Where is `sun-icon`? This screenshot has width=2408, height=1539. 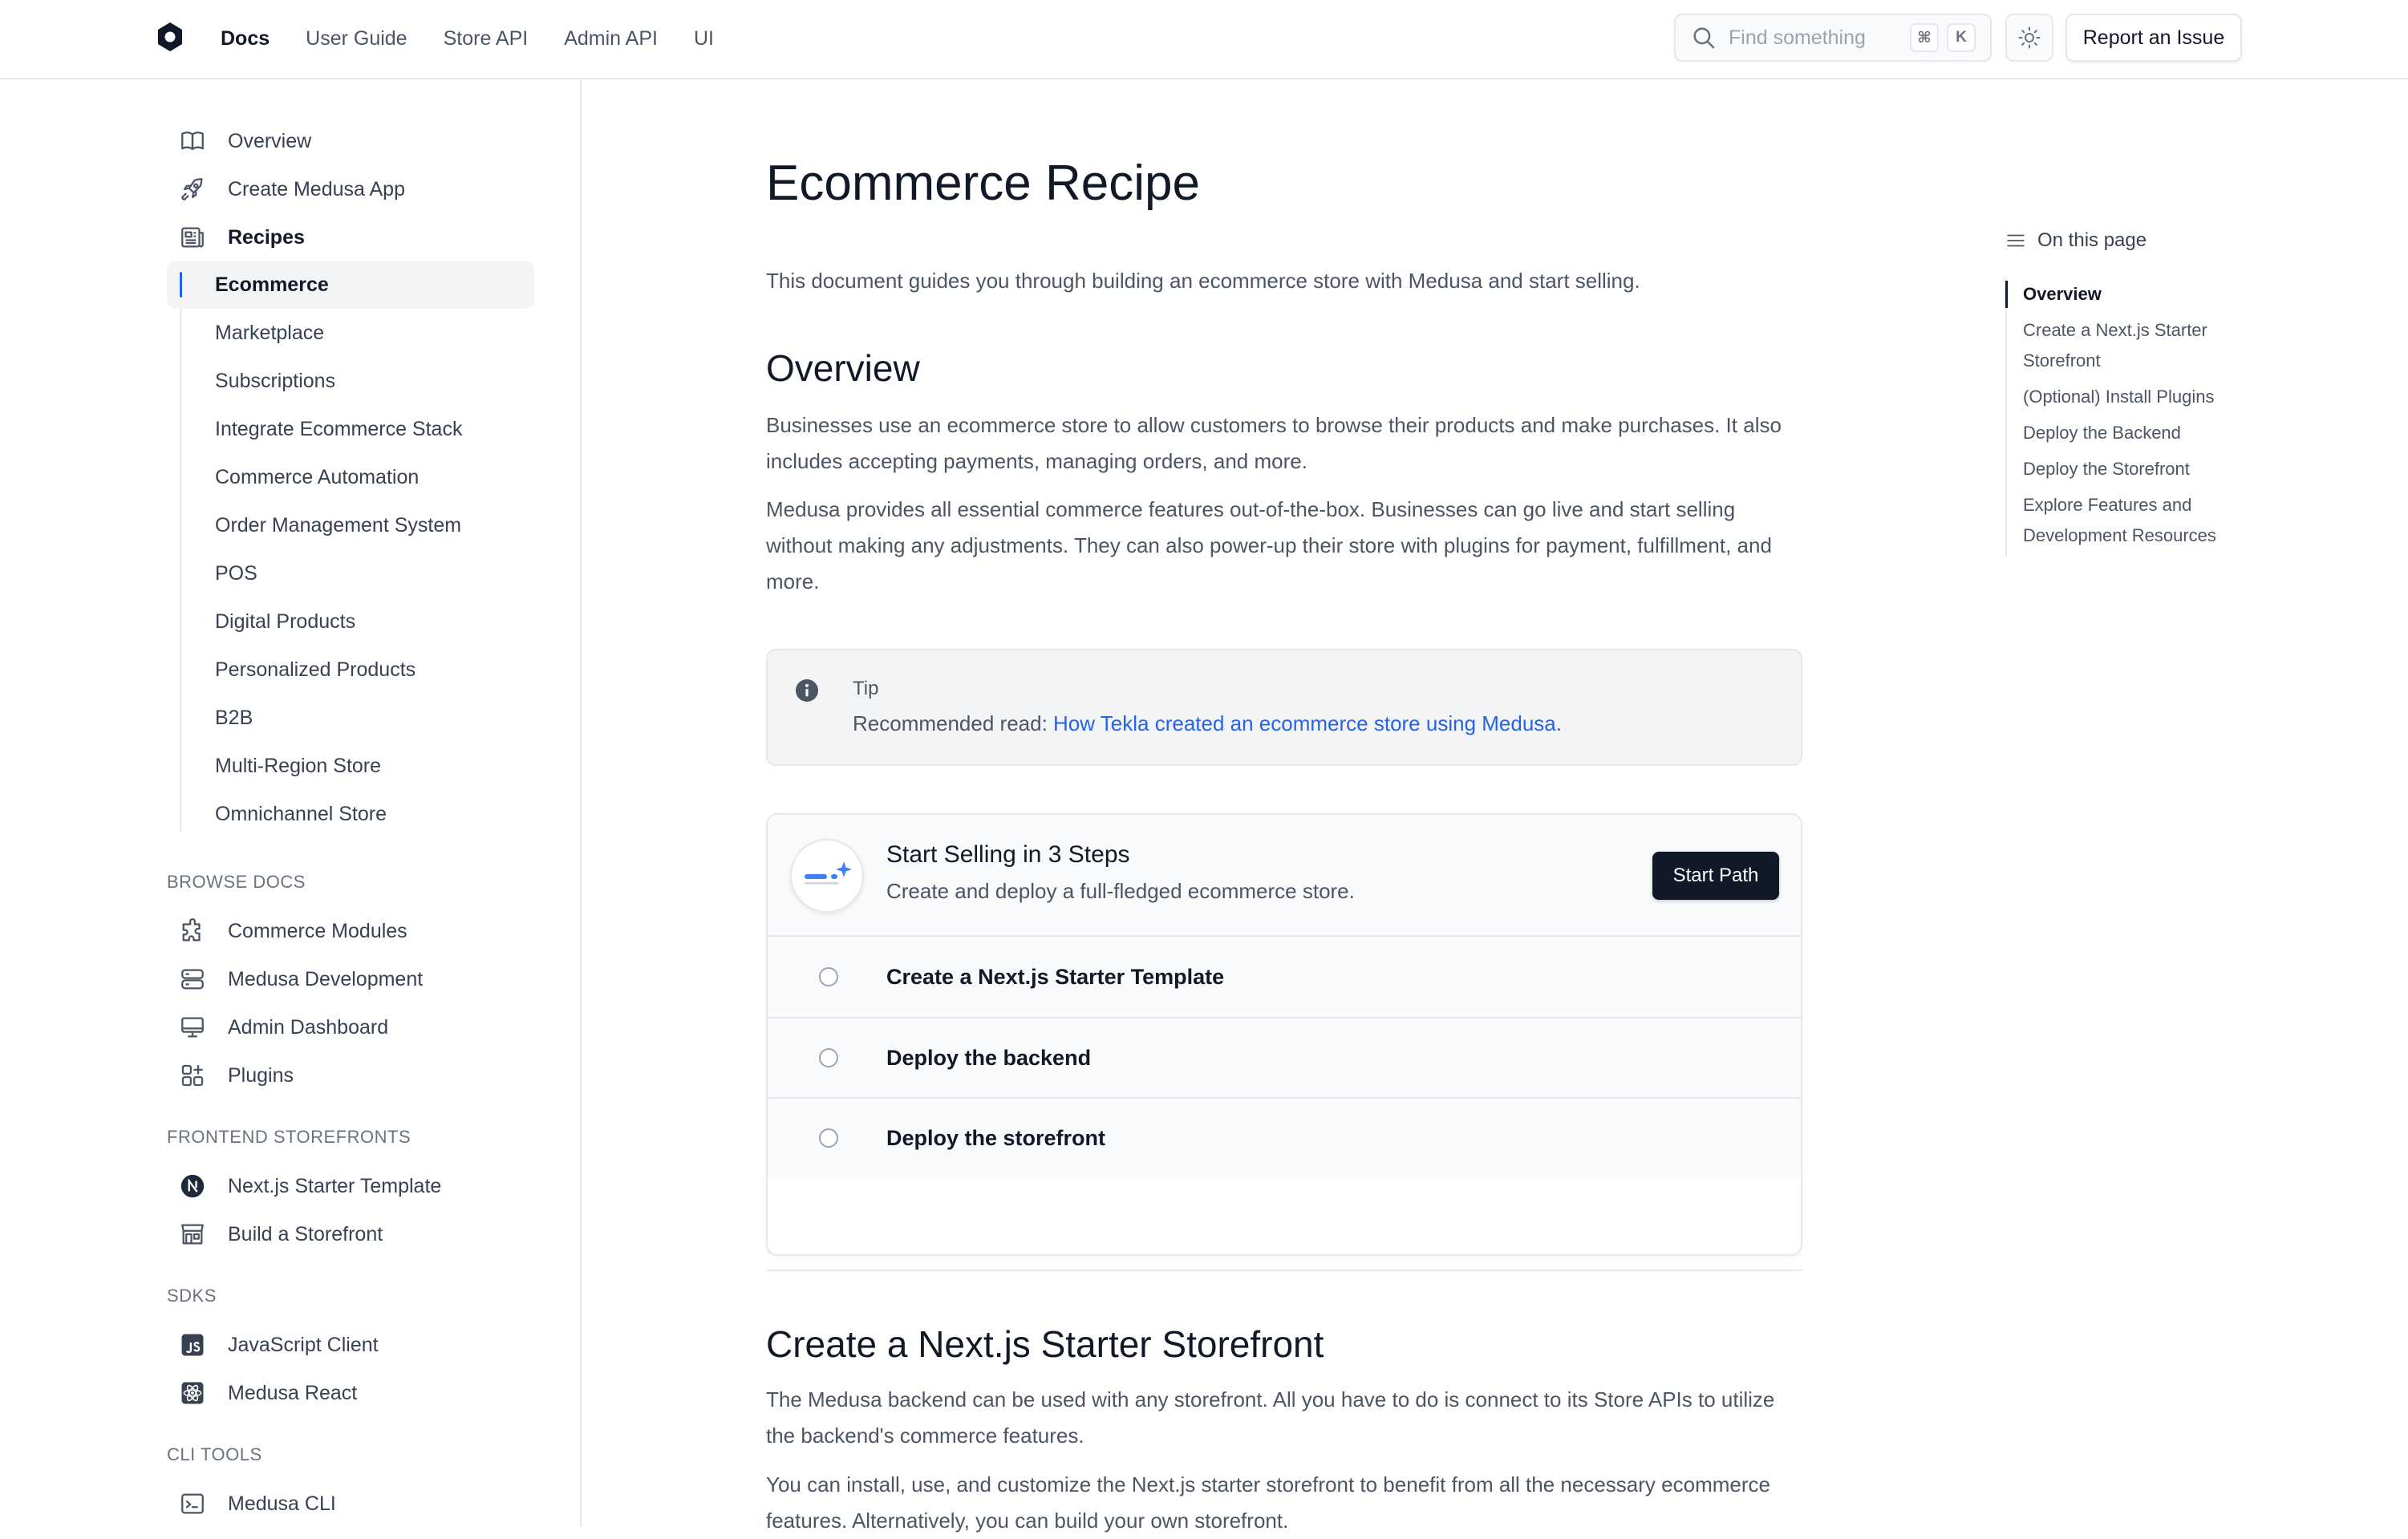
sun-icon is located at coordinates (2029, 38).